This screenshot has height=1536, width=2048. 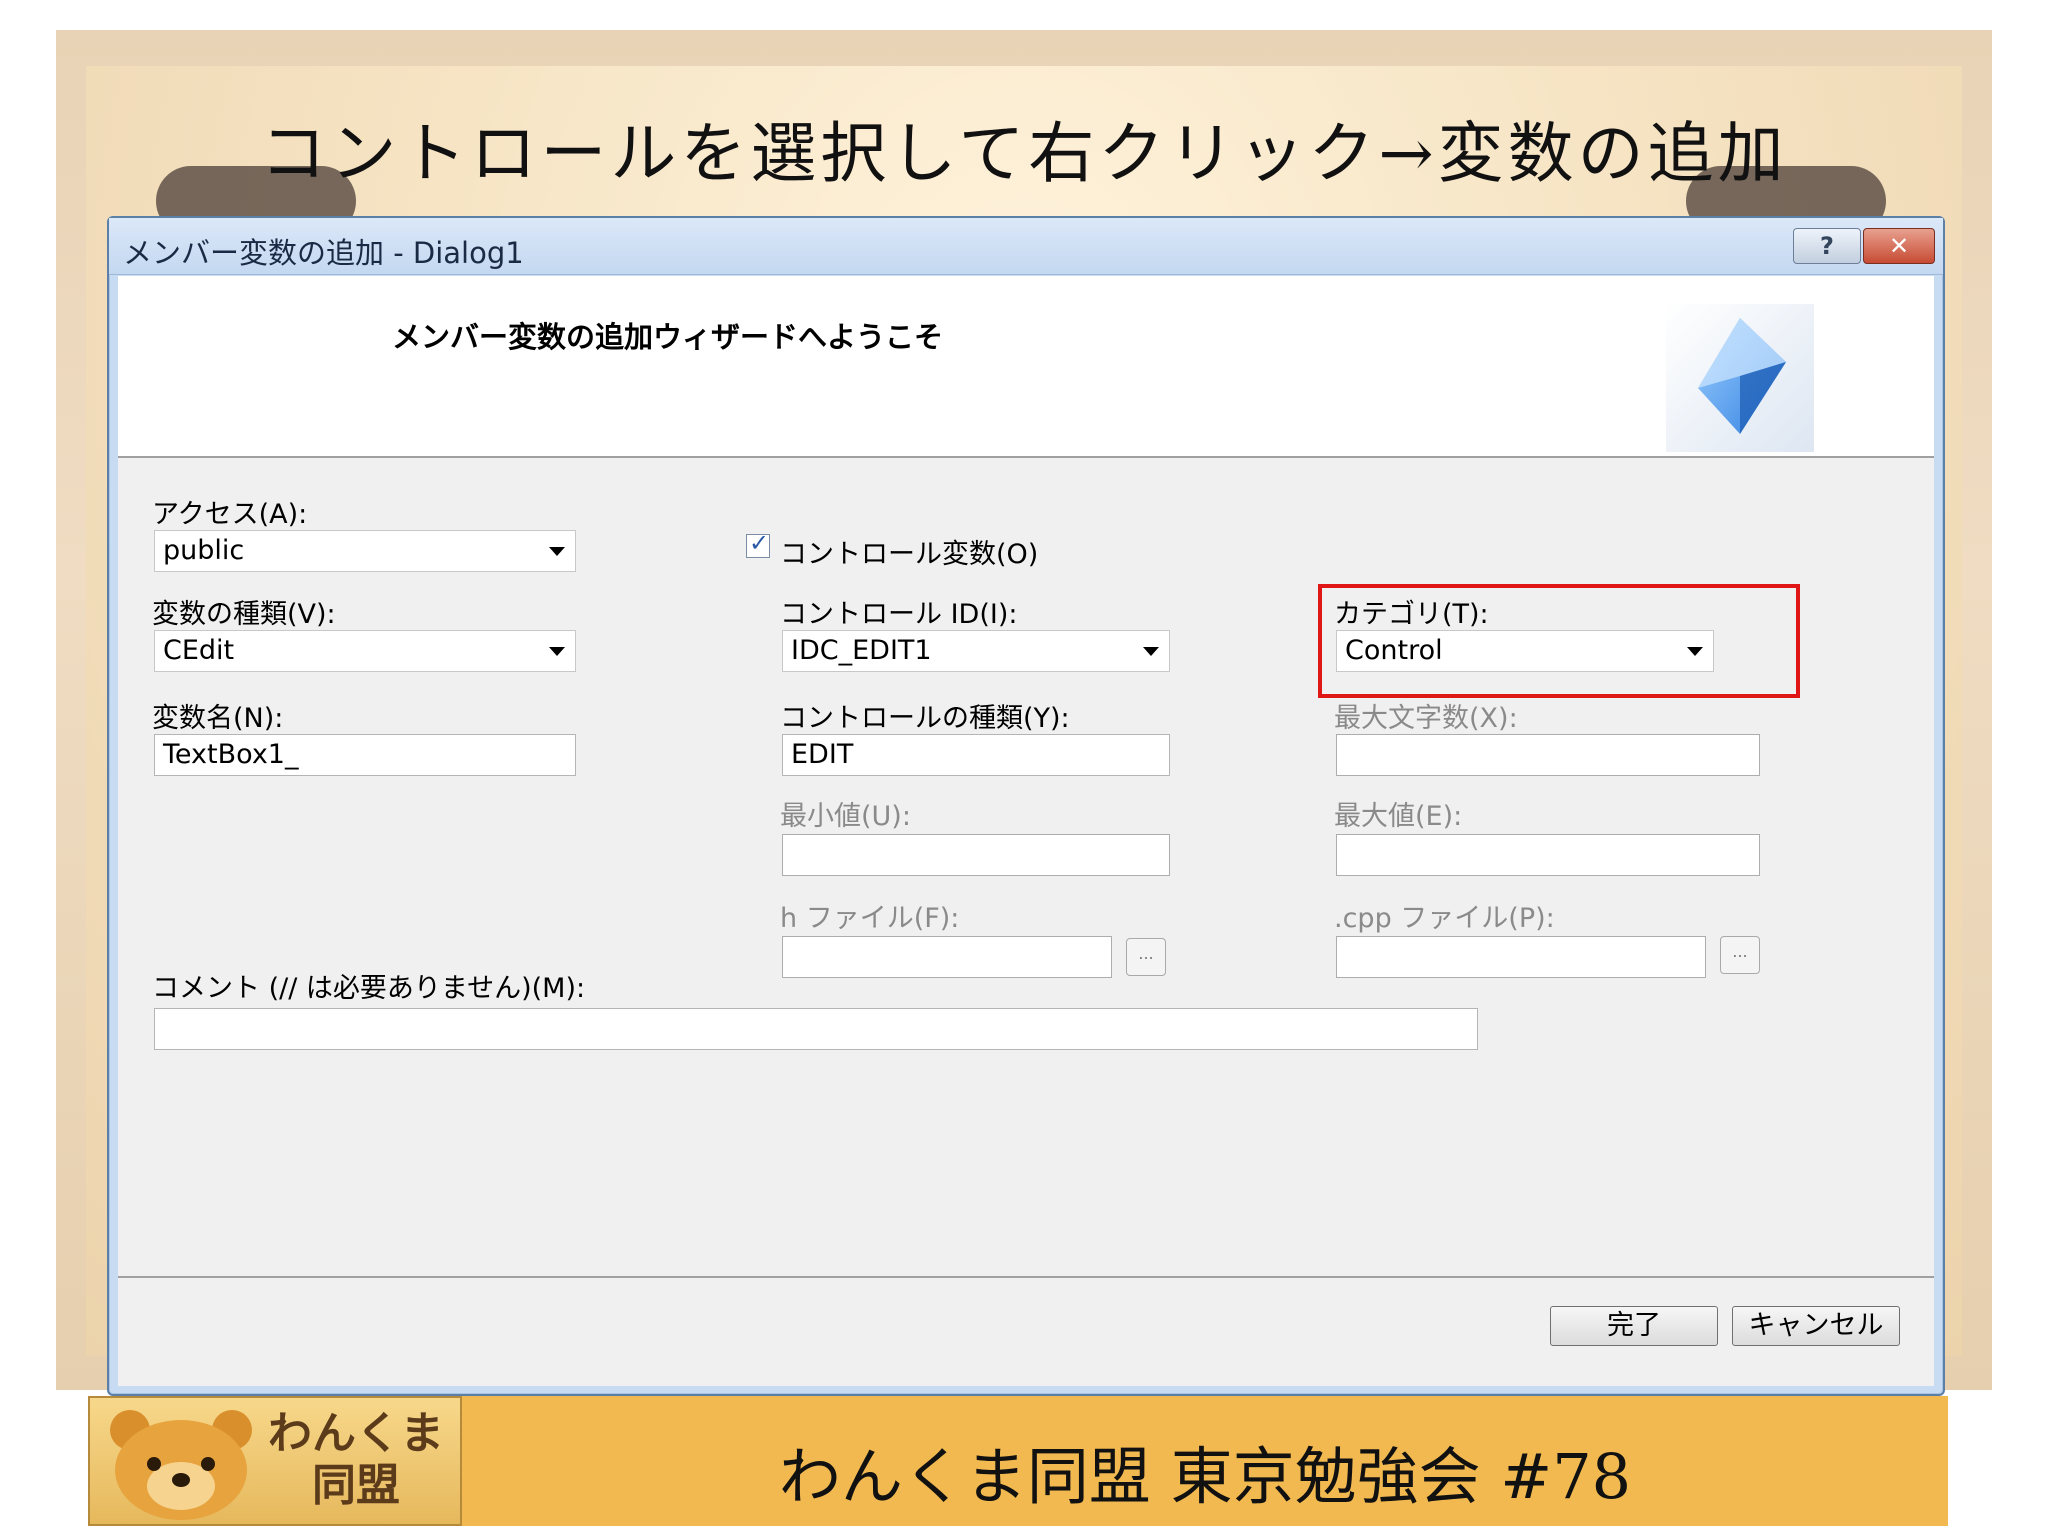 What do you see at coordinates (230, 514) in the screenshot?
I see `access-label: アクセス(A):` at bounding box center [230, 514].